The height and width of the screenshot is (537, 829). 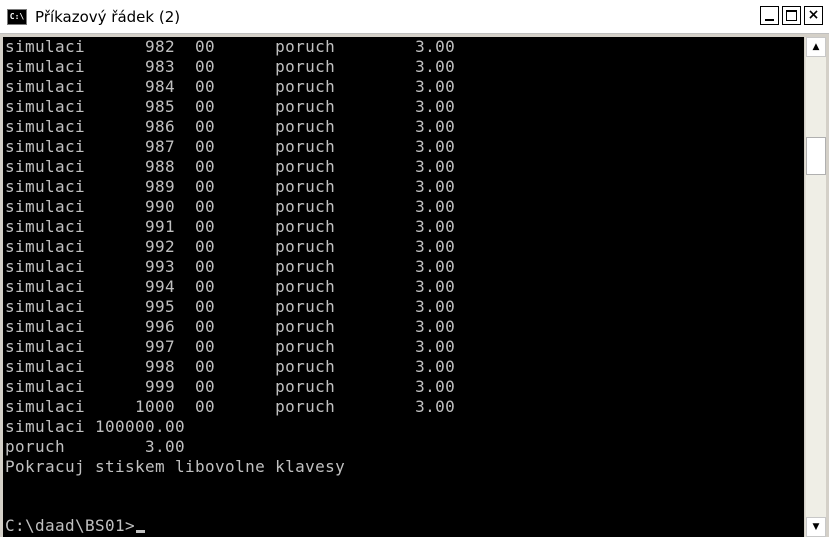 What do you see at coordinates (230, 306) in the screenshot?
I see `console-line: simulaci 995 00 poruch 3.00` at bounding box center [230, 306].